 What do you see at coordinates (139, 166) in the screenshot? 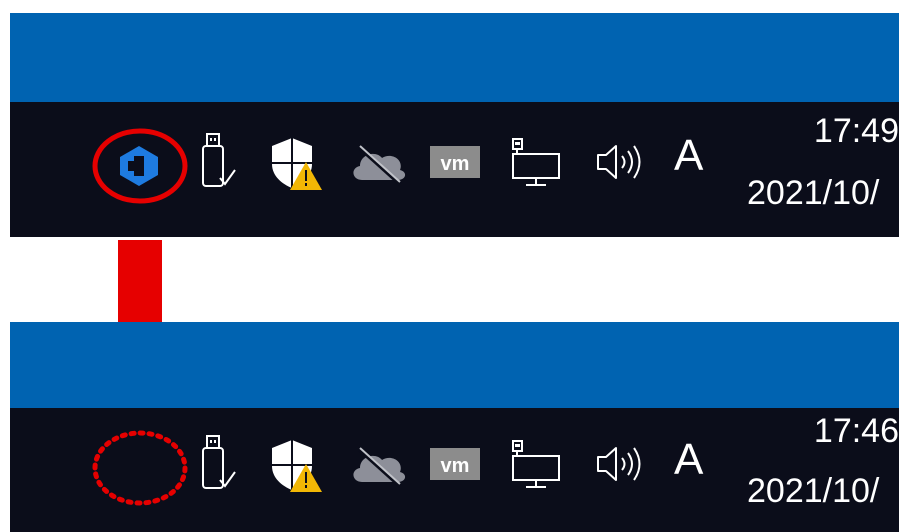
I see `app-logo-icon` at bounding box center [139, 166].